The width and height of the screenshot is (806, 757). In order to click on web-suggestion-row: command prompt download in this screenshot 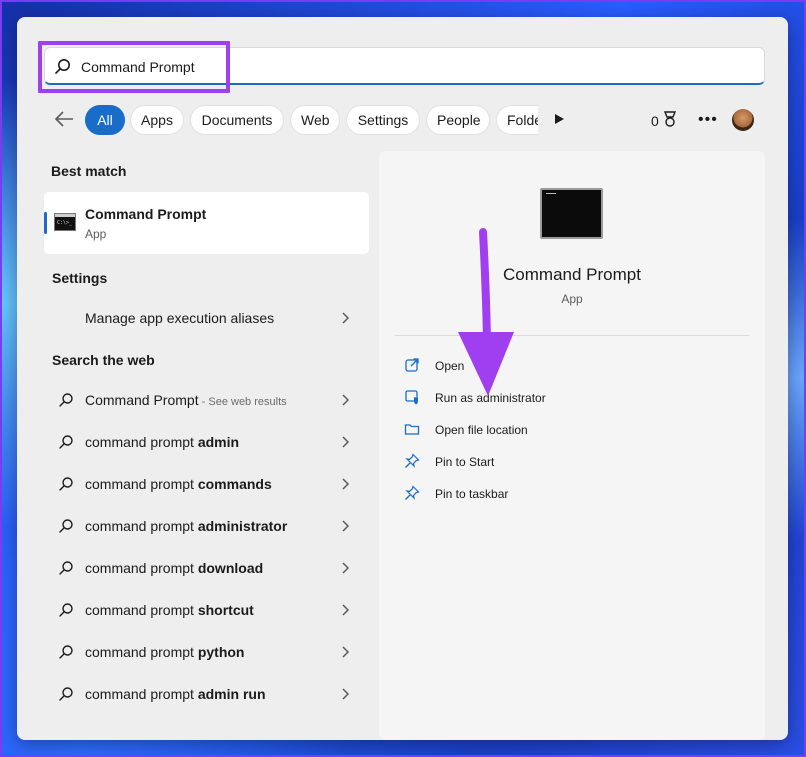, I will do `click(206, 568)`.